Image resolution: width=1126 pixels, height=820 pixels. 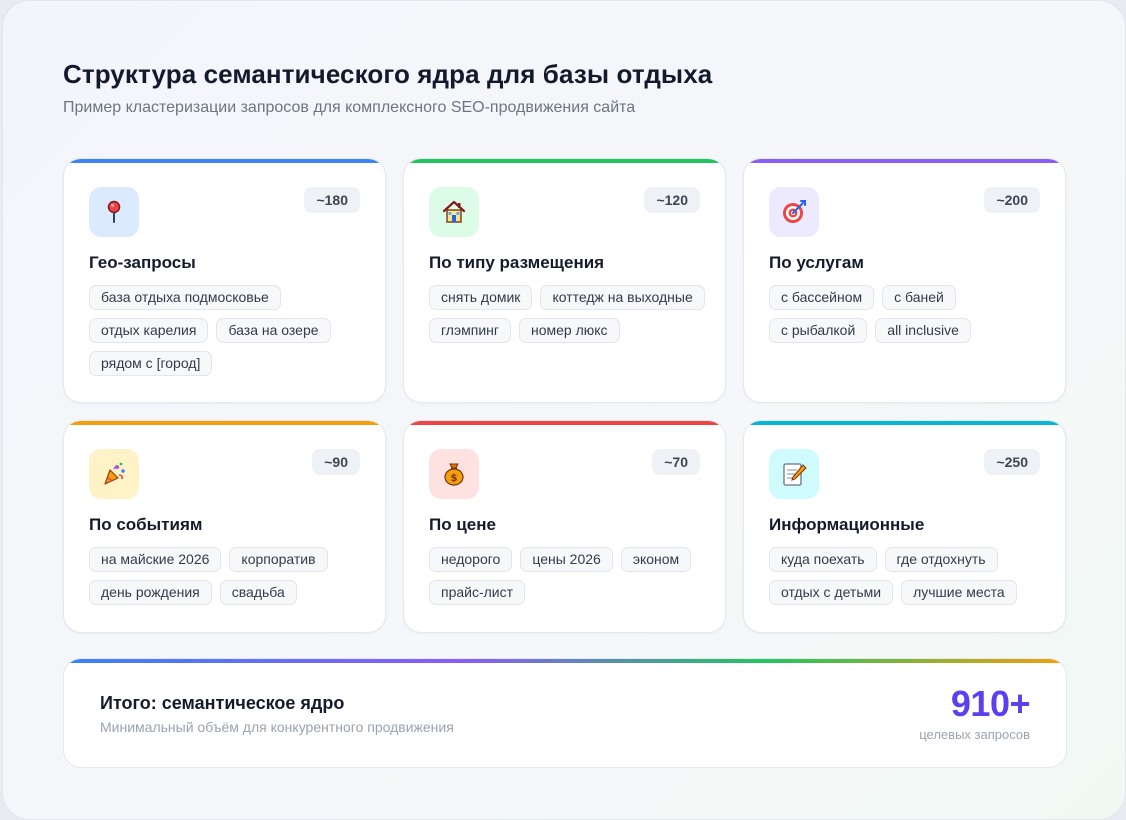 What do you see at coordinates (454, 212) in the screenshot?
I see `house-icon` at bounding box center [454, 212].